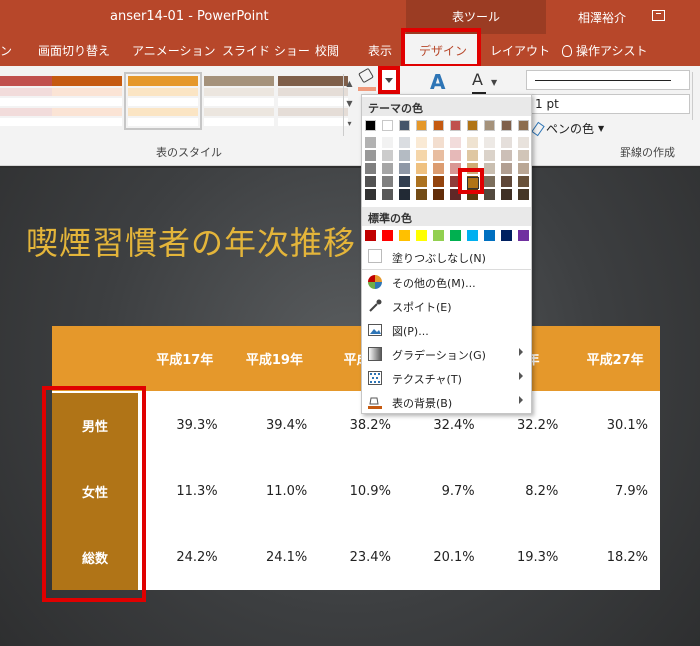 The image size is (700, 646). What do you see at coordinates (658, 15) in the screenshot?
I see `ribbon-display-options-icon` at bounding box center [658, 15].